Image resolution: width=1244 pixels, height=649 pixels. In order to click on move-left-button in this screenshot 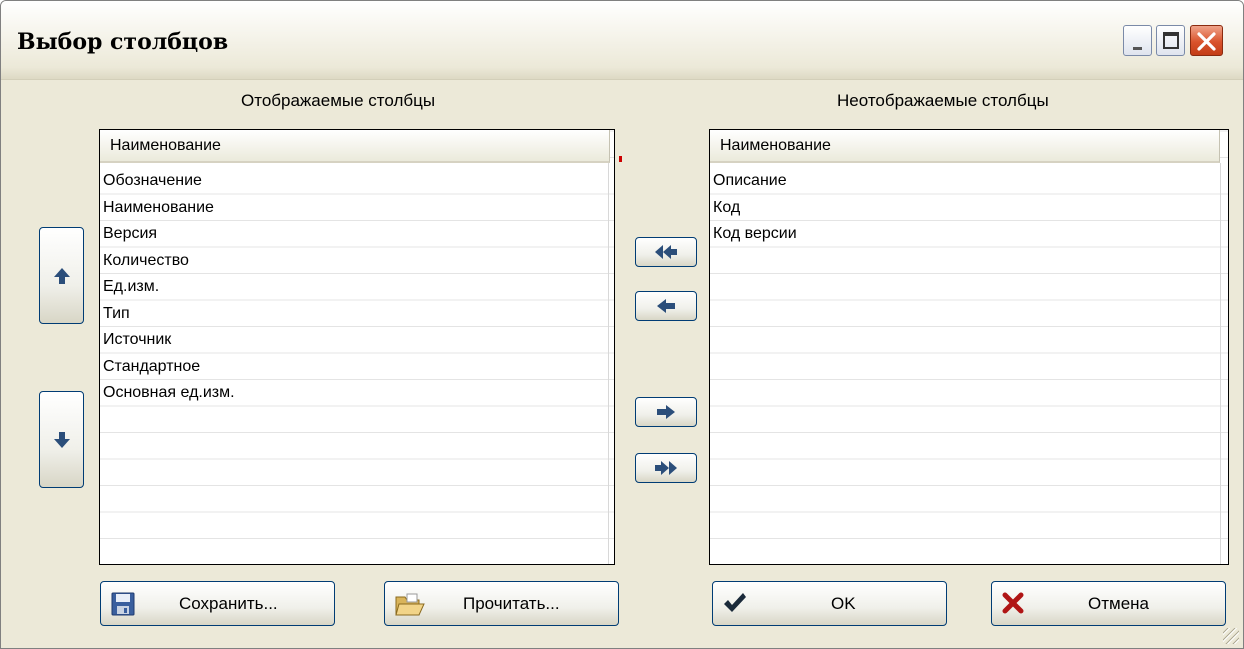, I will do `click(666, 306)`.